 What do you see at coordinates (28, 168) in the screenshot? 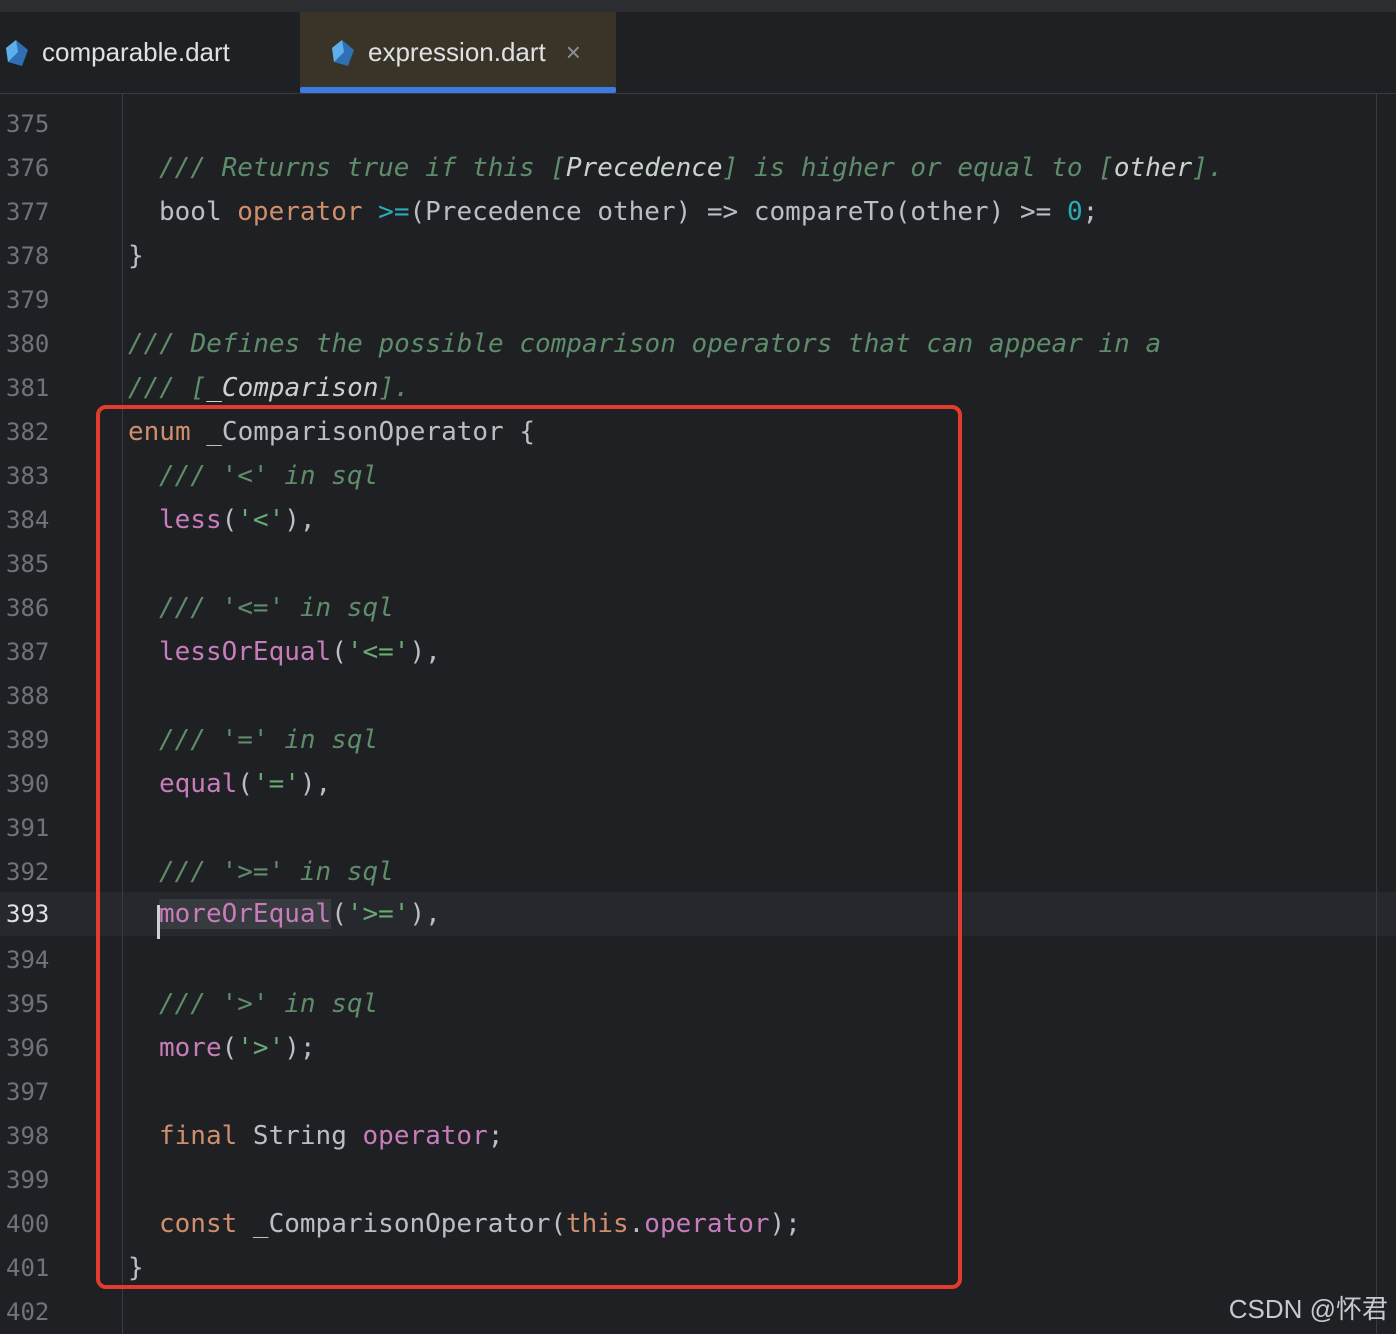
I see `line-number: 376` at bounding box center [28, 168].